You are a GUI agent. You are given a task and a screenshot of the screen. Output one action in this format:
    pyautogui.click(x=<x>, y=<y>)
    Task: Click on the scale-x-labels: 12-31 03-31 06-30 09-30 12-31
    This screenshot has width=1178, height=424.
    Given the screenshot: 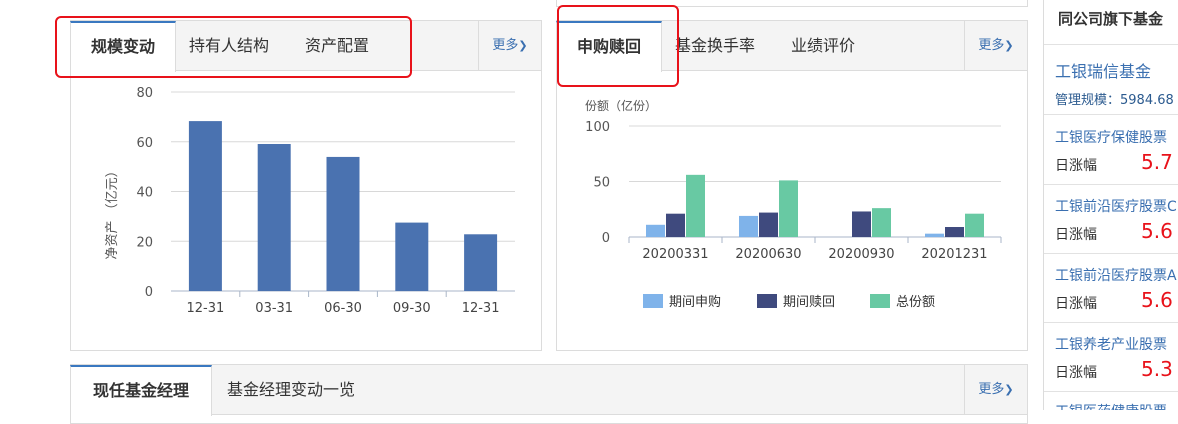 What is the action you would take?
    pyautogui.click(x=343, y=308)
    